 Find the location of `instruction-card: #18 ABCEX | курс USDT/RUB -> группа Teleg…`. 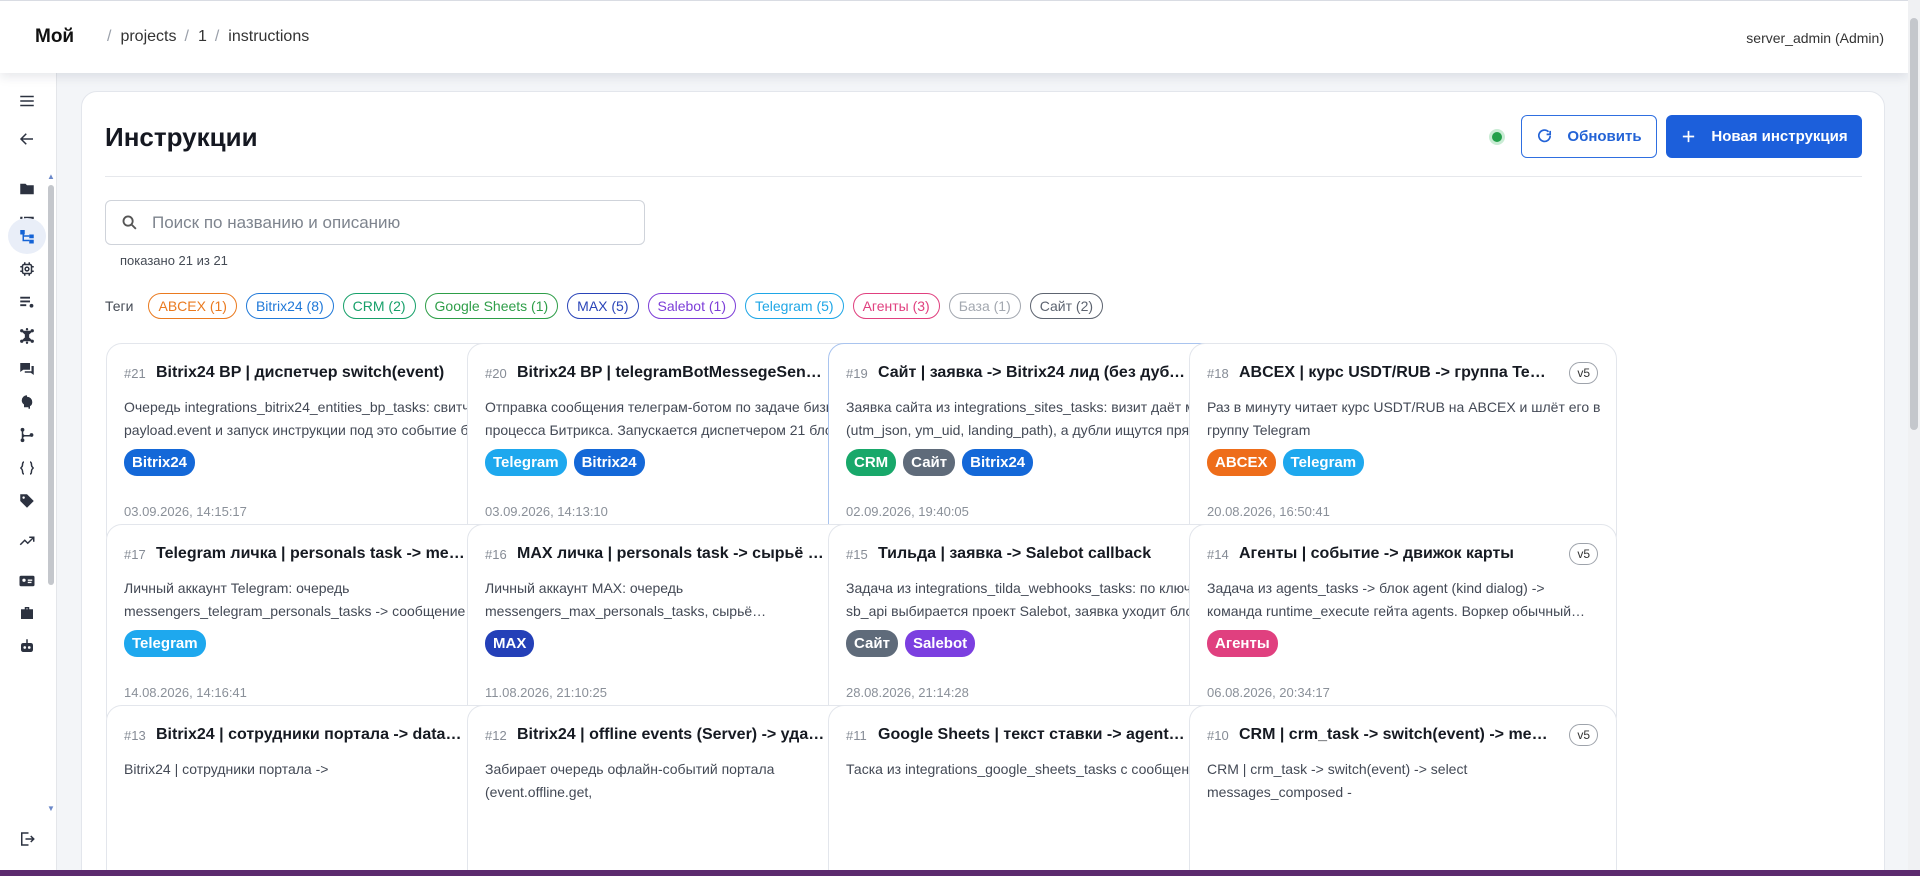

instruction-card: #18 ABCEX | курс USDT/RUB -> группа Teleg… is located at coordinates (1403, 446).